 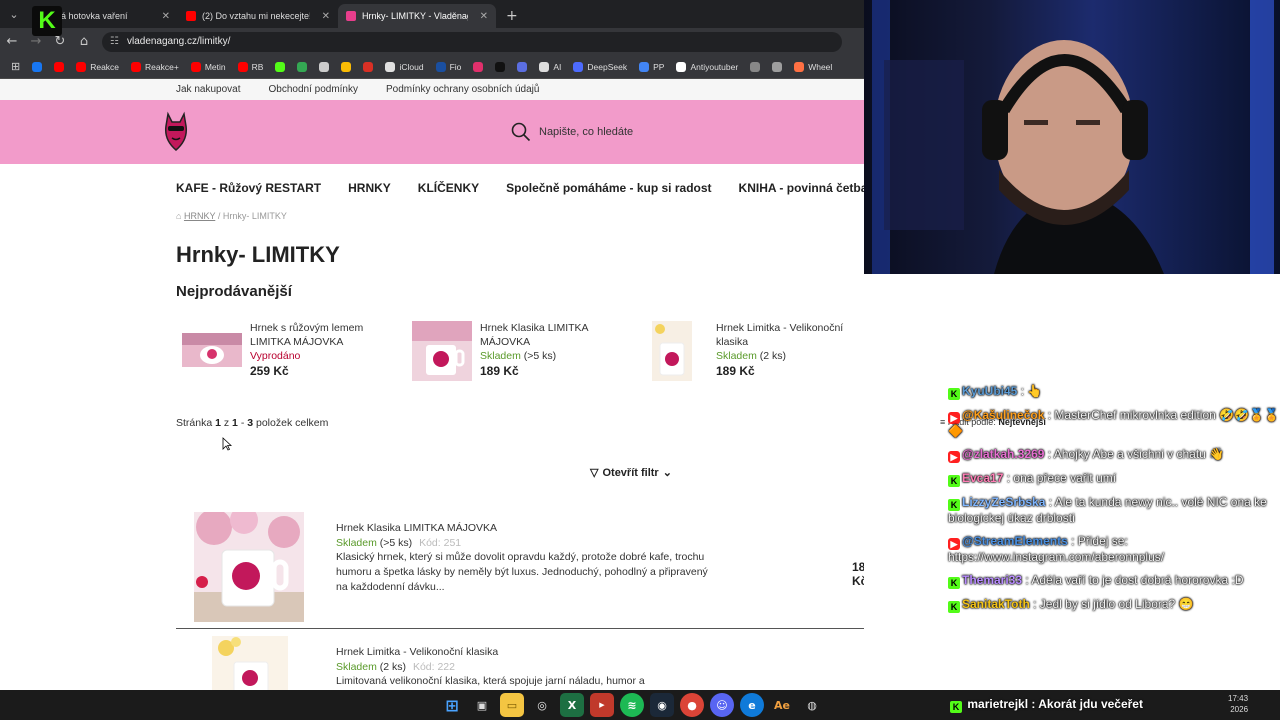 I want to click on app-icon: Ae, so click(x=782, y=705).